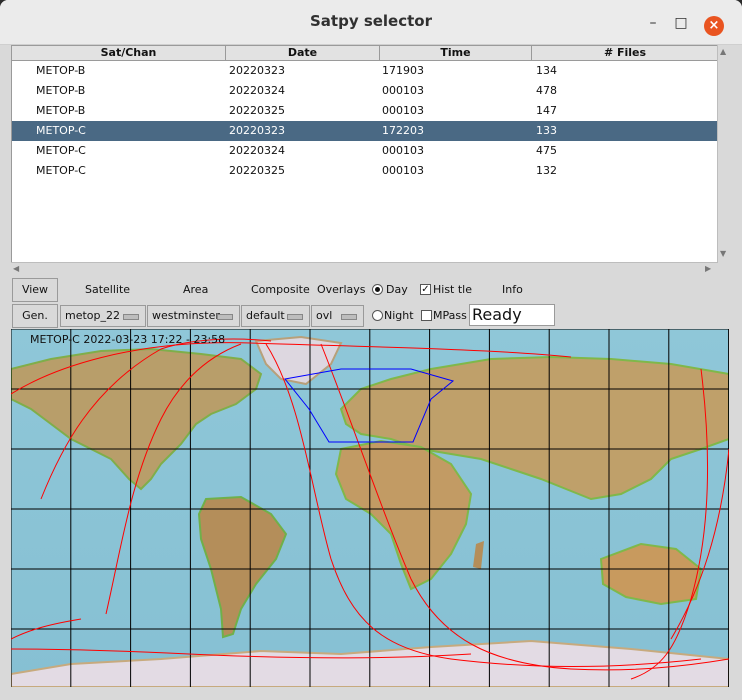  I want to click on table-row: METOP-B 20220323 171903 134, so click(365, 71).